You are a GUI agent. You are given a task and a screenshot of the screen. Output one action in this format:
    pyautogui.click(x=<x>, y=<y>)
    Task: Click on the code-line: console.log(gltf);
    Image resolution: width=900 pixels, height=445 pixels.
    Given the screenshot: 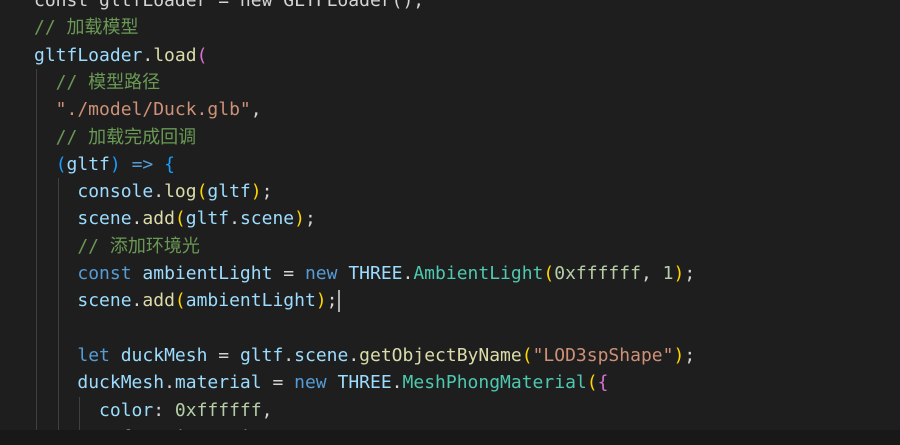 What is the action you would take?
    pyautogui.click(x=153, y=191)
    